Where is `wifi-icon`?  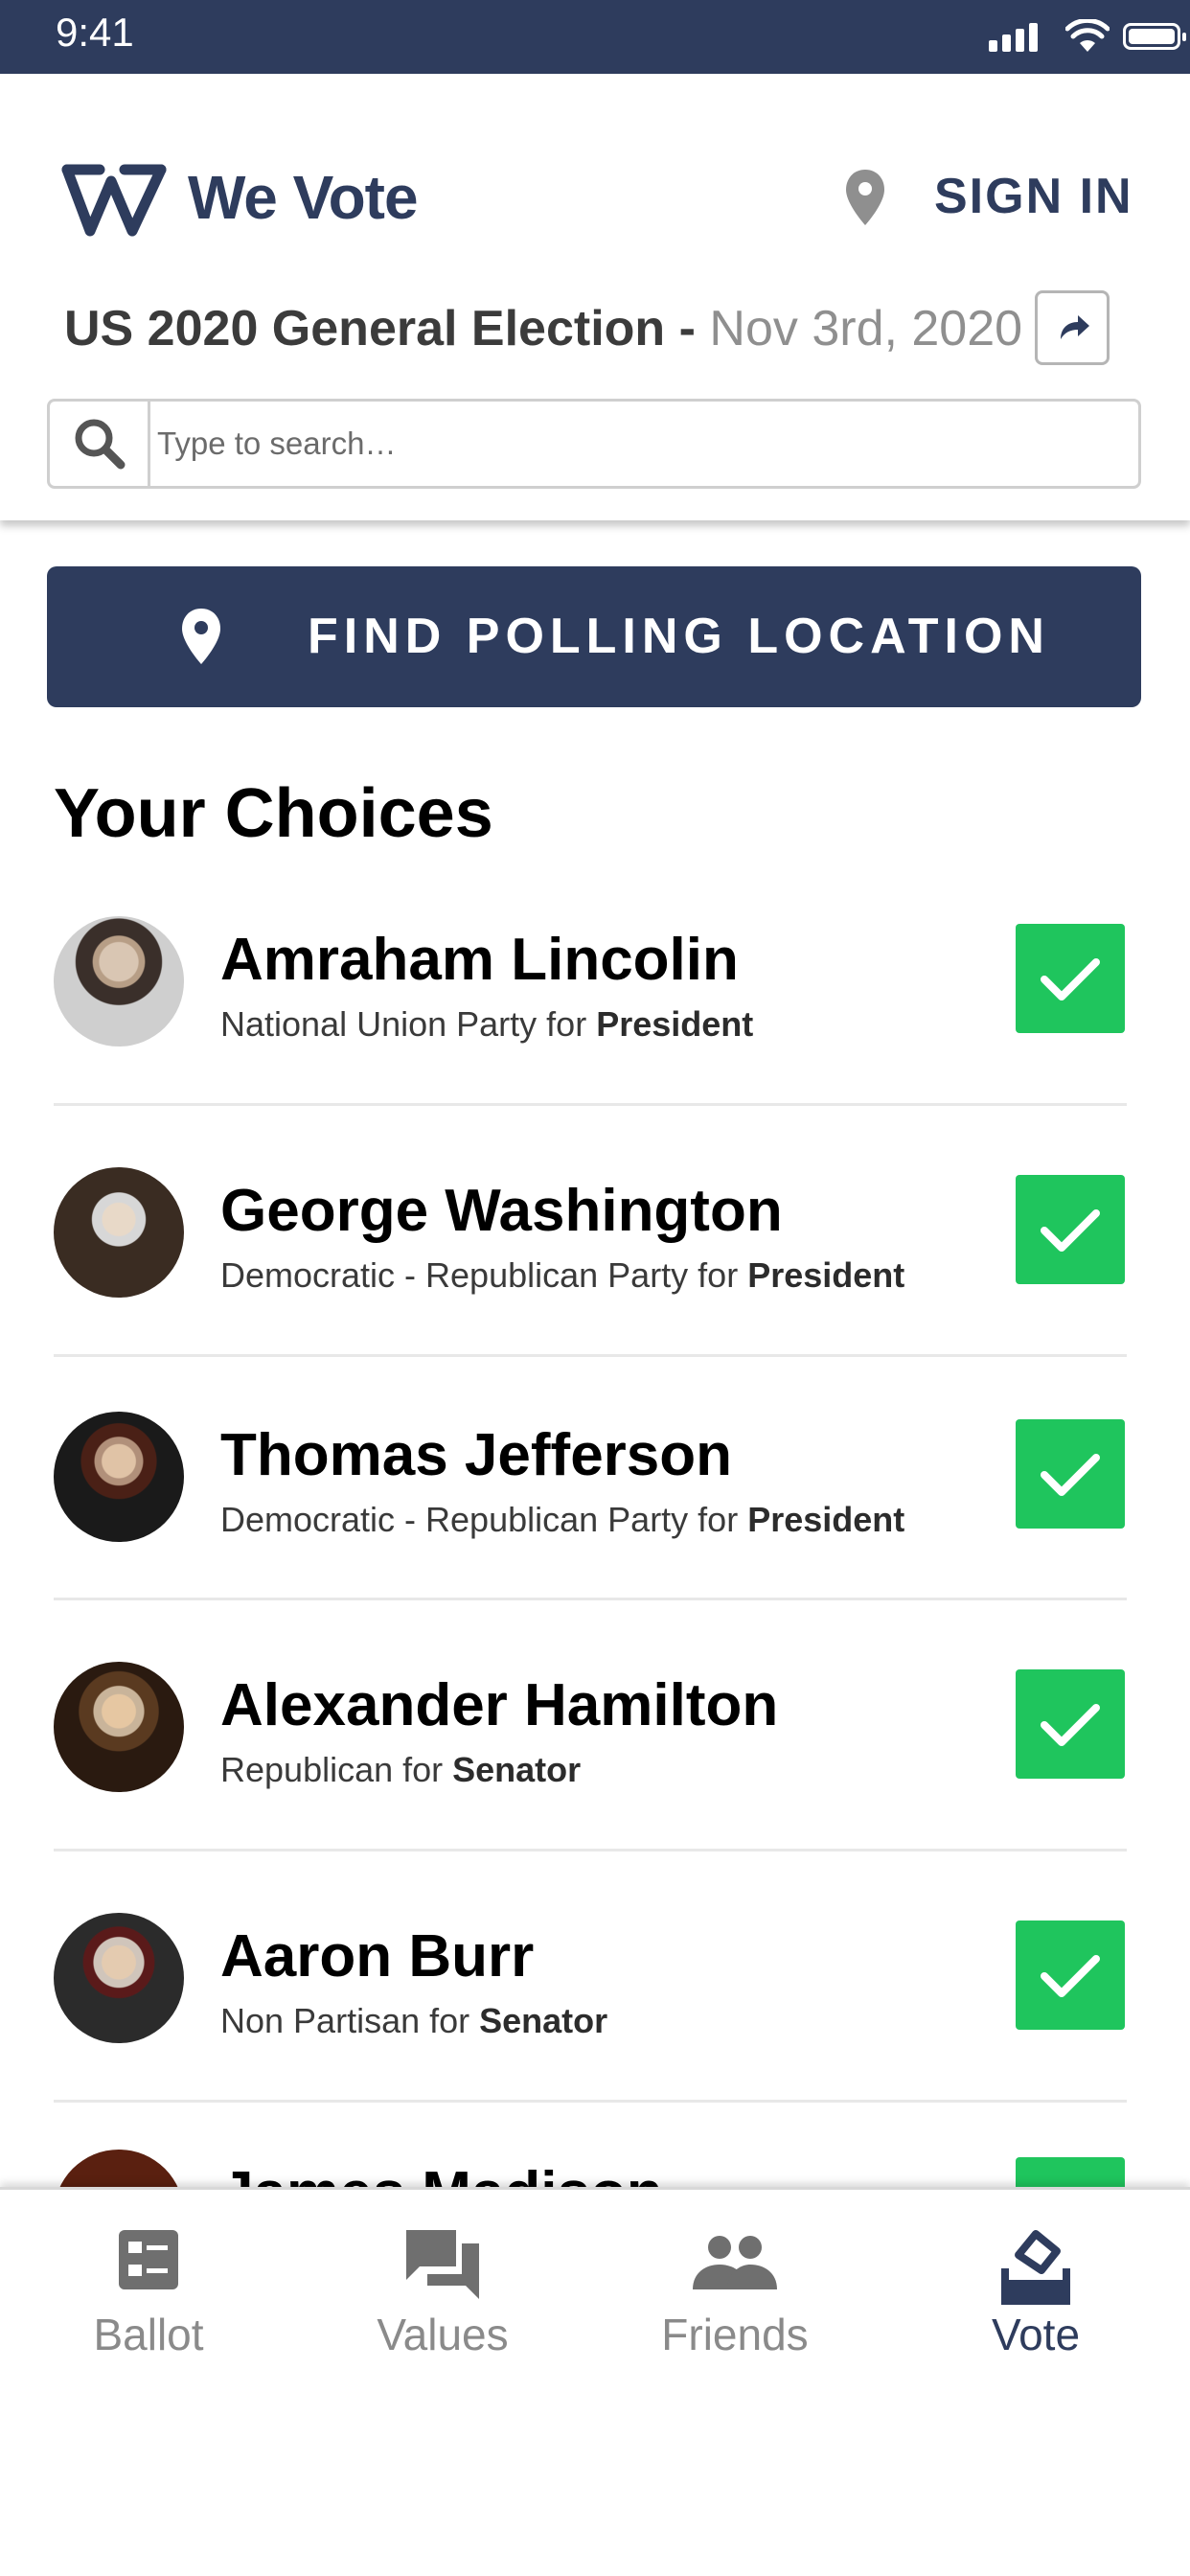
wifi-icon is located at coordinates (1088, 35).